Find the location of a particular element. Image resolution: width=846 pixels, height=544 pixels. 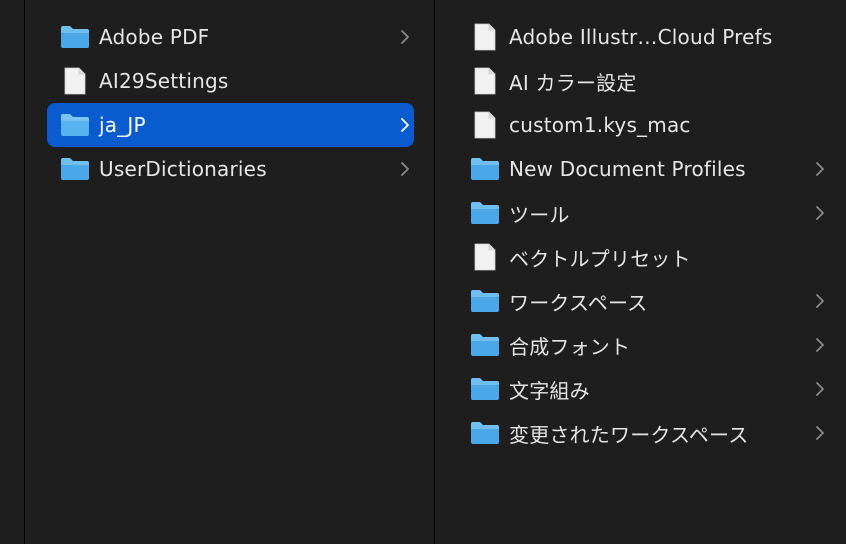

item-label: custom1.kys_mac is located at coordinates (600, 125).